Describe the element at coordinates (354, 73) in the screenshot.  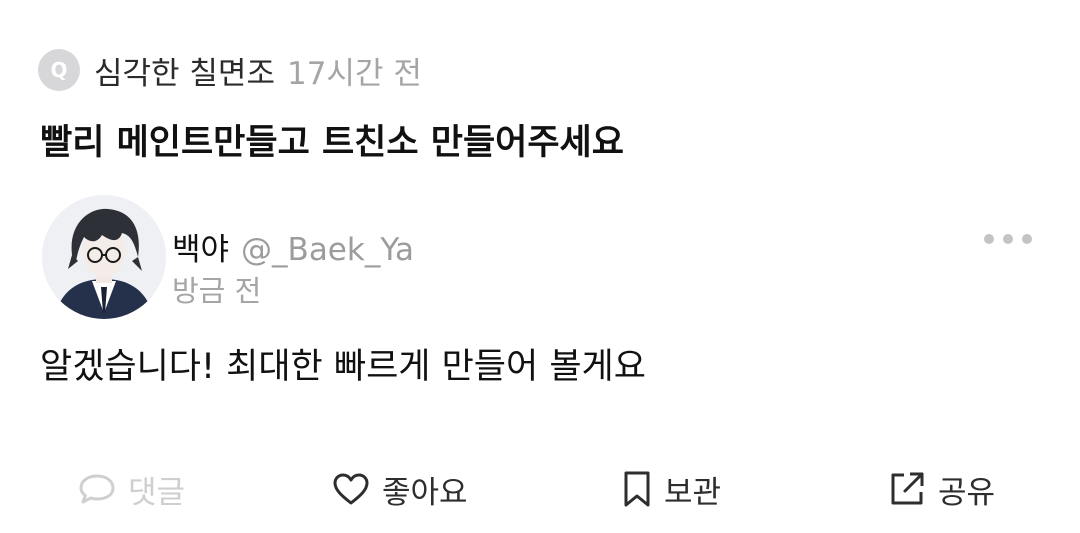
I see `question-time: 17시간 전` at that location.